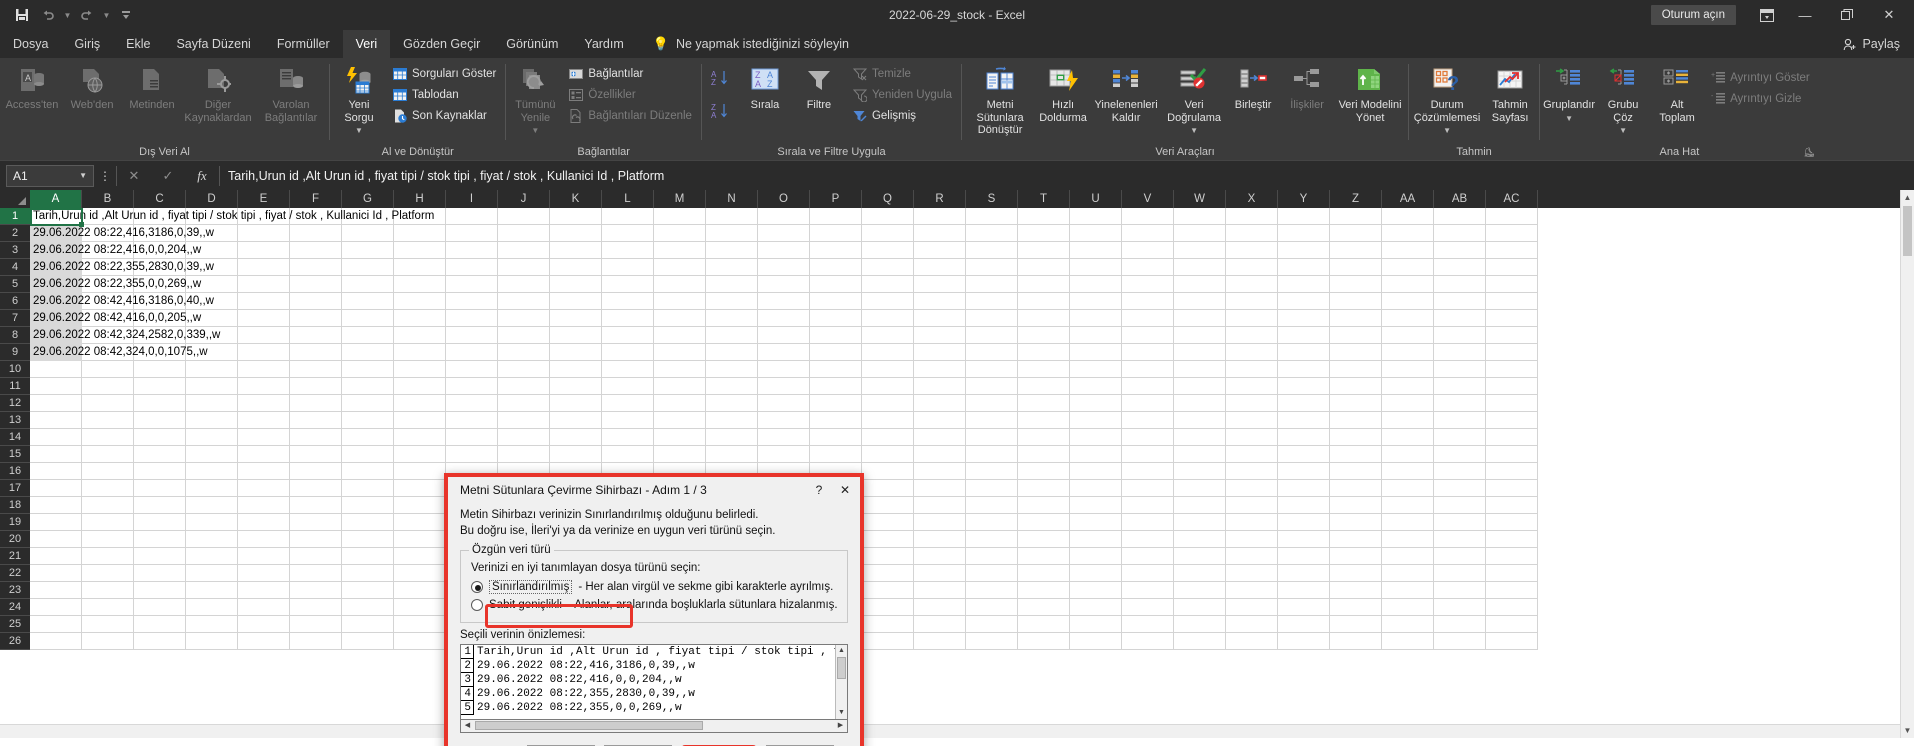  I want to click on share-button: Paylaş, so click(1878, 44).